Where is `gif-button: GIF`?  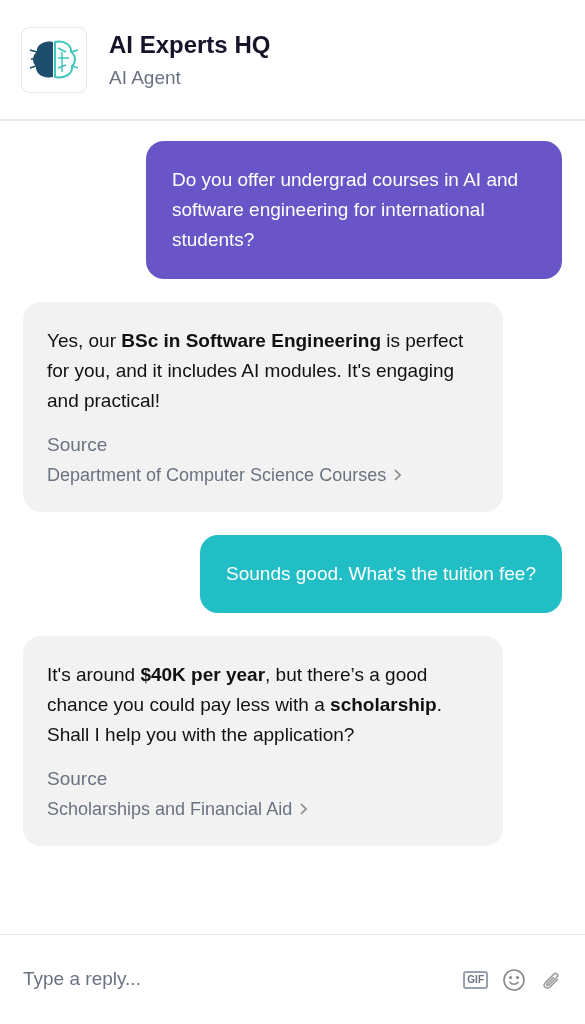 gif-button: GIF is located at coordinates (475, 979).